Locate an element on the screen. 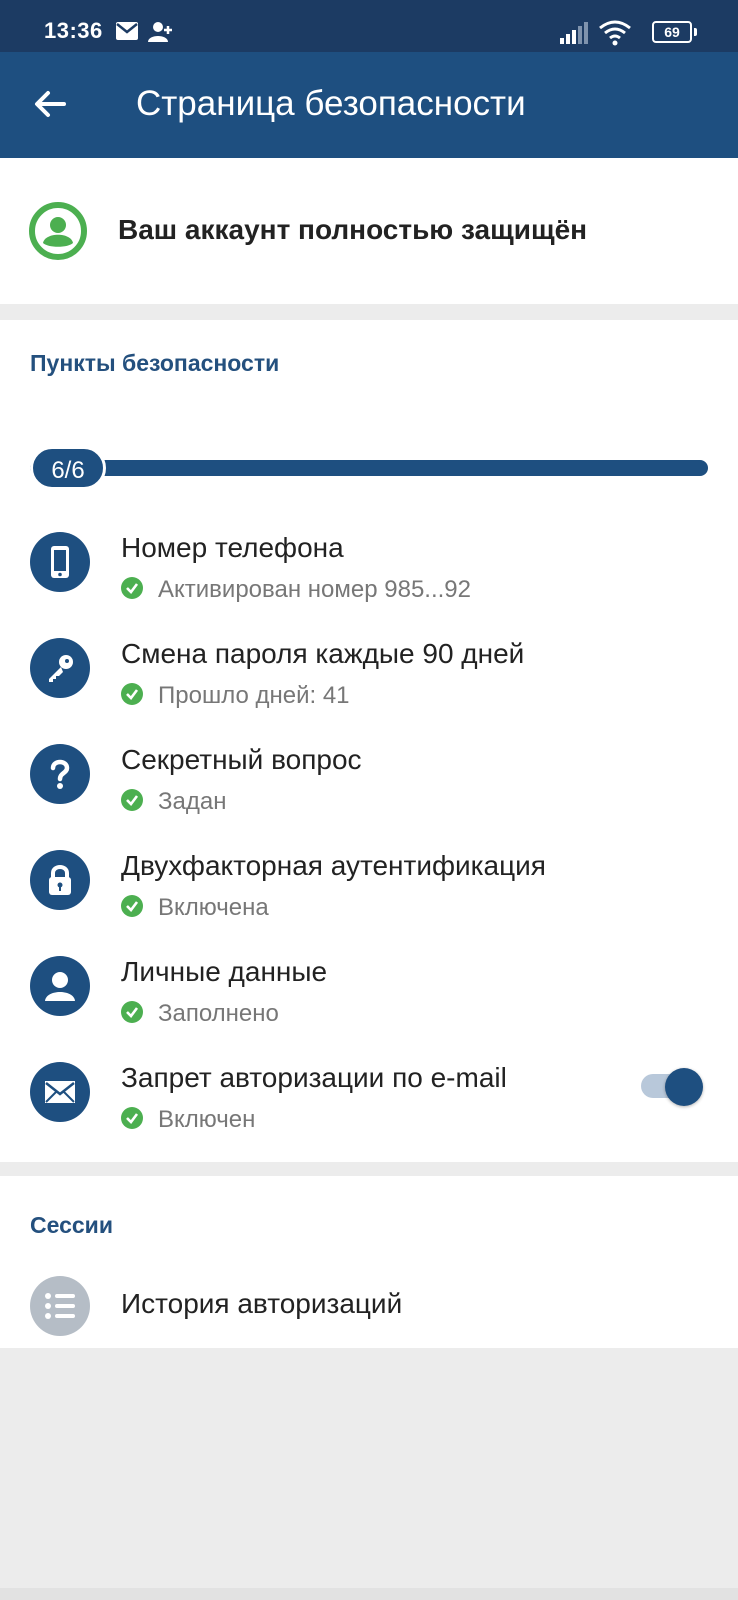 The image size is (738, 1600). item-title: Секретный вопрос is located at coordinates (241, 759).